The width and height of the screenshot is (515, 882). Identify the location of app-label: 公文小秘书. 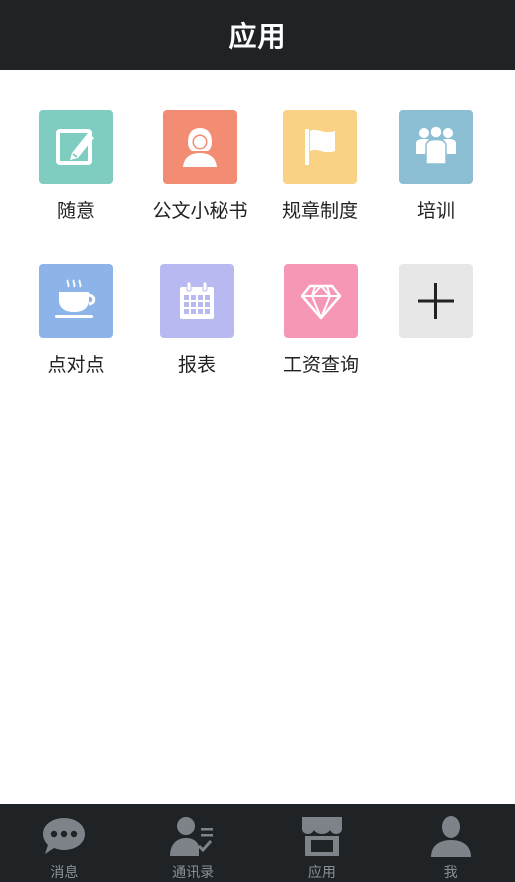
(200, 211).